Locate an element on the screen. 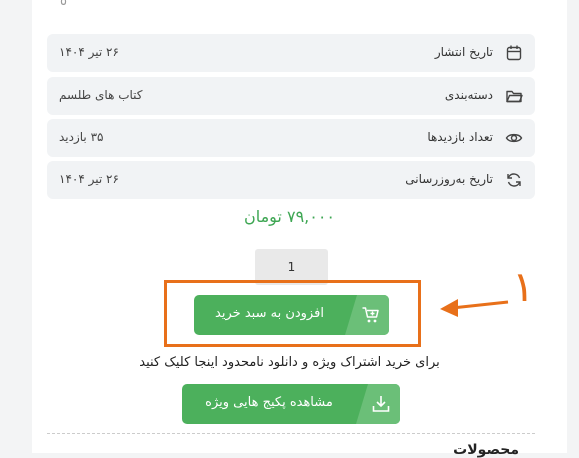 The image size is (579, 458). meta-value: ۳۵ بازدید is located at coordinates (81, 137).